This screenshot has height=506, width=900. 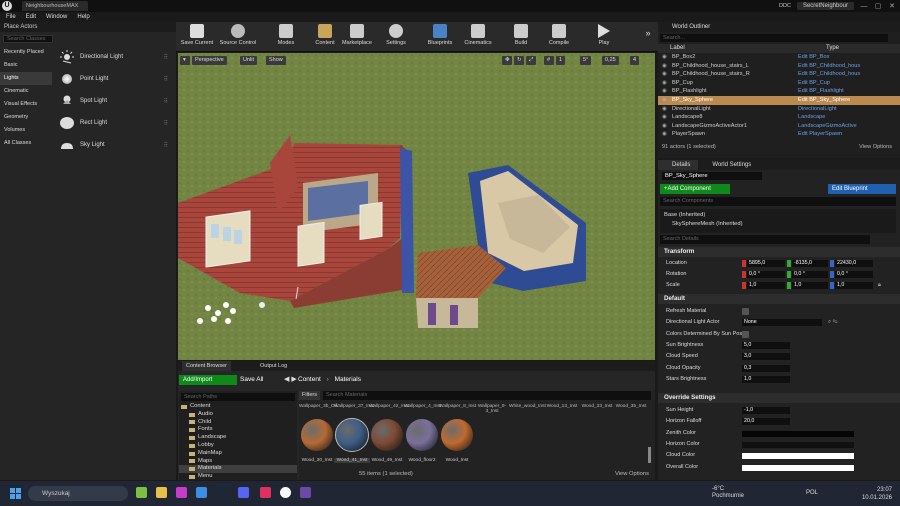 What do you see at coordinates (56, 17) in the screenshot?
I see `menu-window: Window` at bounding box center [56, 17].